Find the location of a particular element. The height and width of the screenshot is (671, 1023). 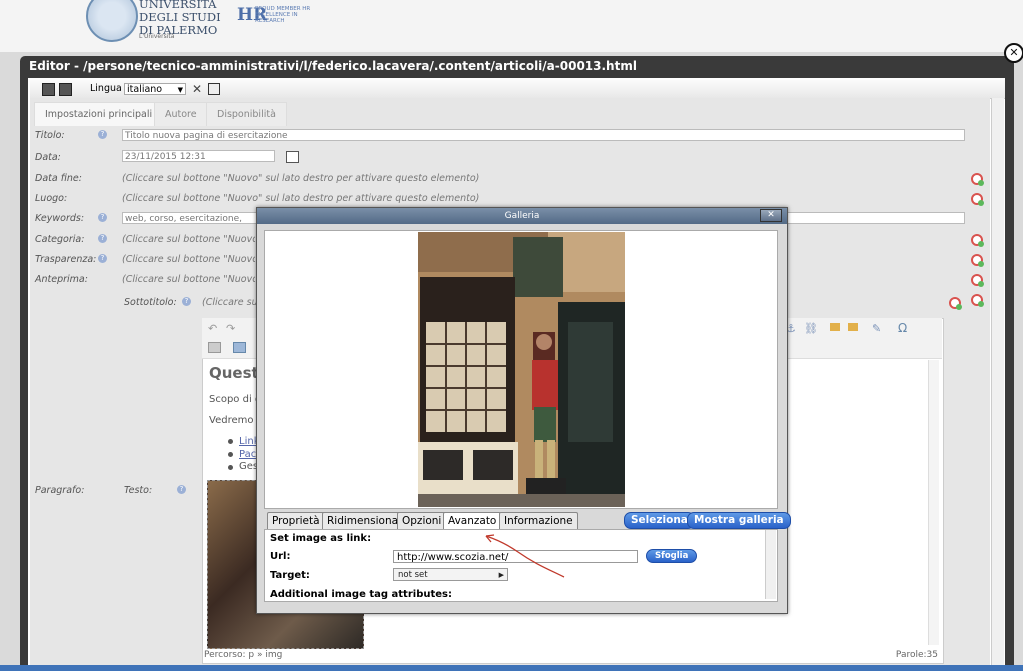

copy-locale-icon is located at coordinates (214, 89).